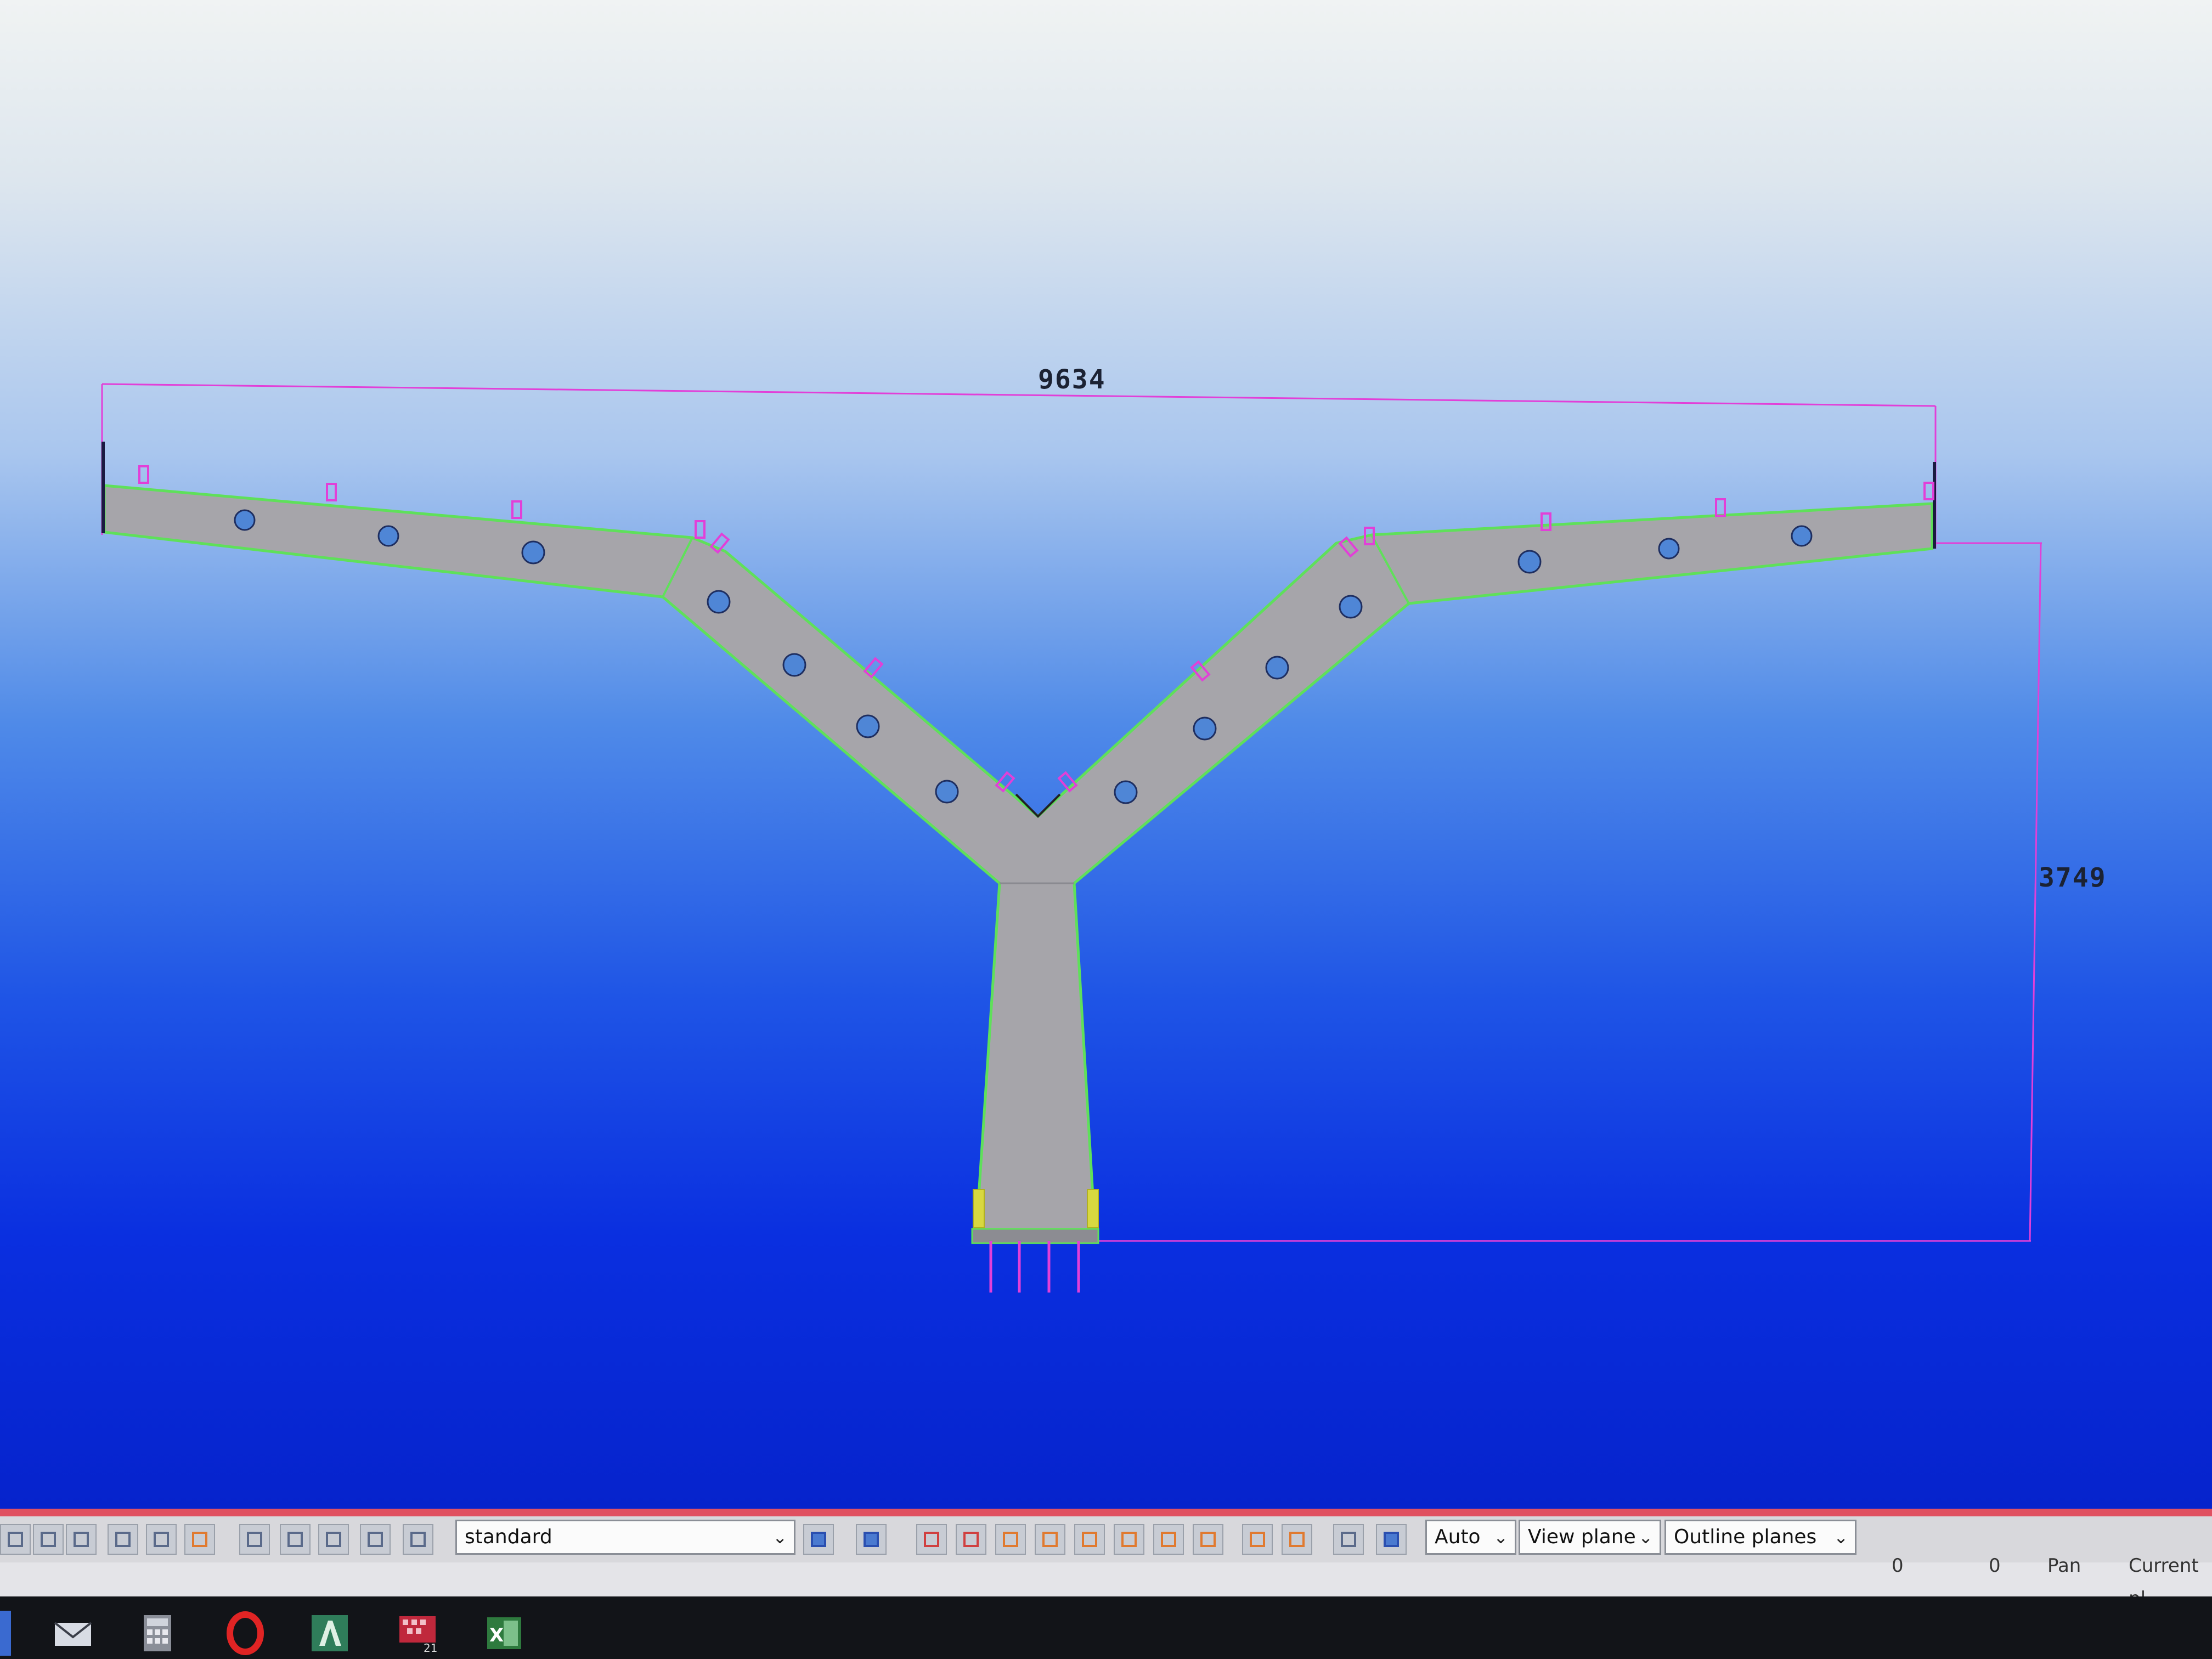 The image size is (2212, 1659). I want to click on view-plane-select-value: View plane, so click(1582, 1537).